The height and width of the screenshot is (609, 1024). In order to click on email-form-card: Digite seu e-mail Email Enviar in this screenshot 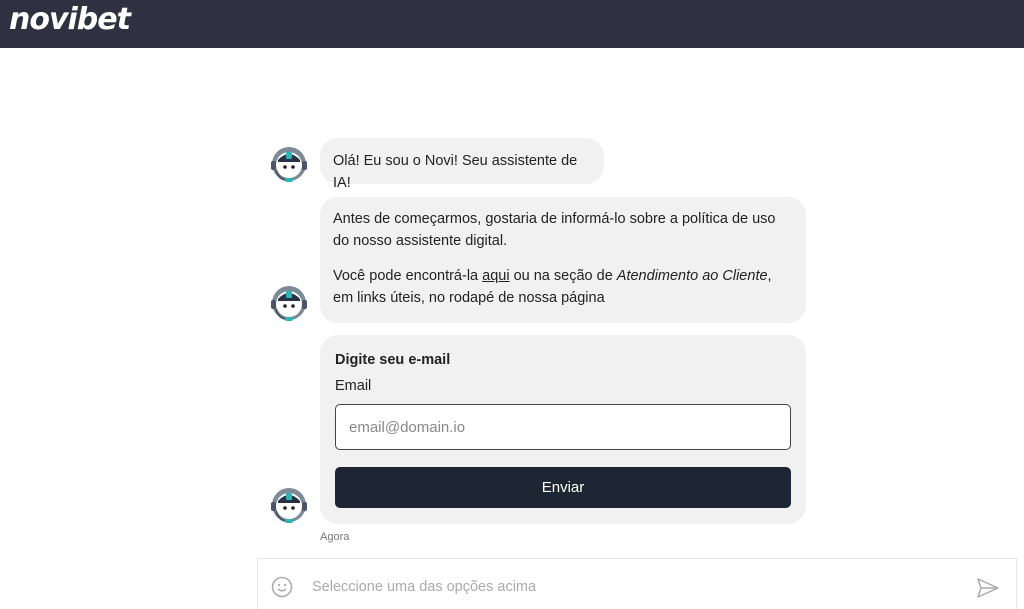, I will do `click(563, 429)`.